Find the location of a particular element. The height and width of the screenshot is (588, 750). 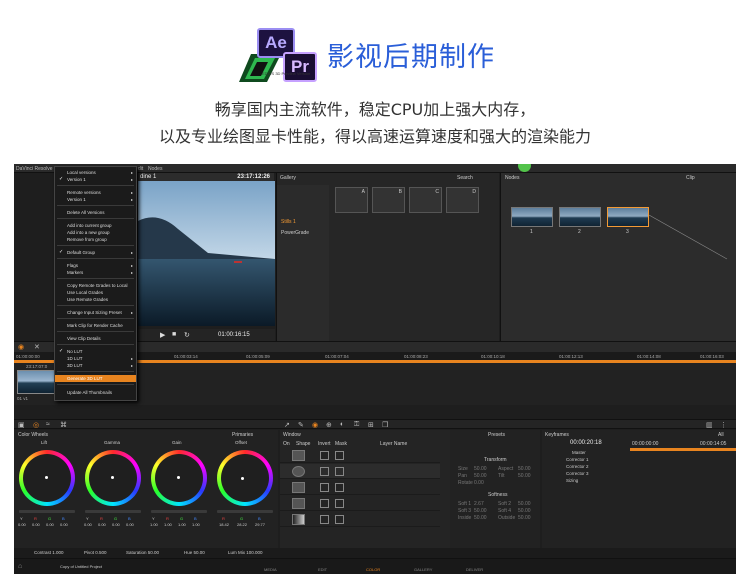

menu-add-new-group: Add into a new group is located at coordinates (95, 232).